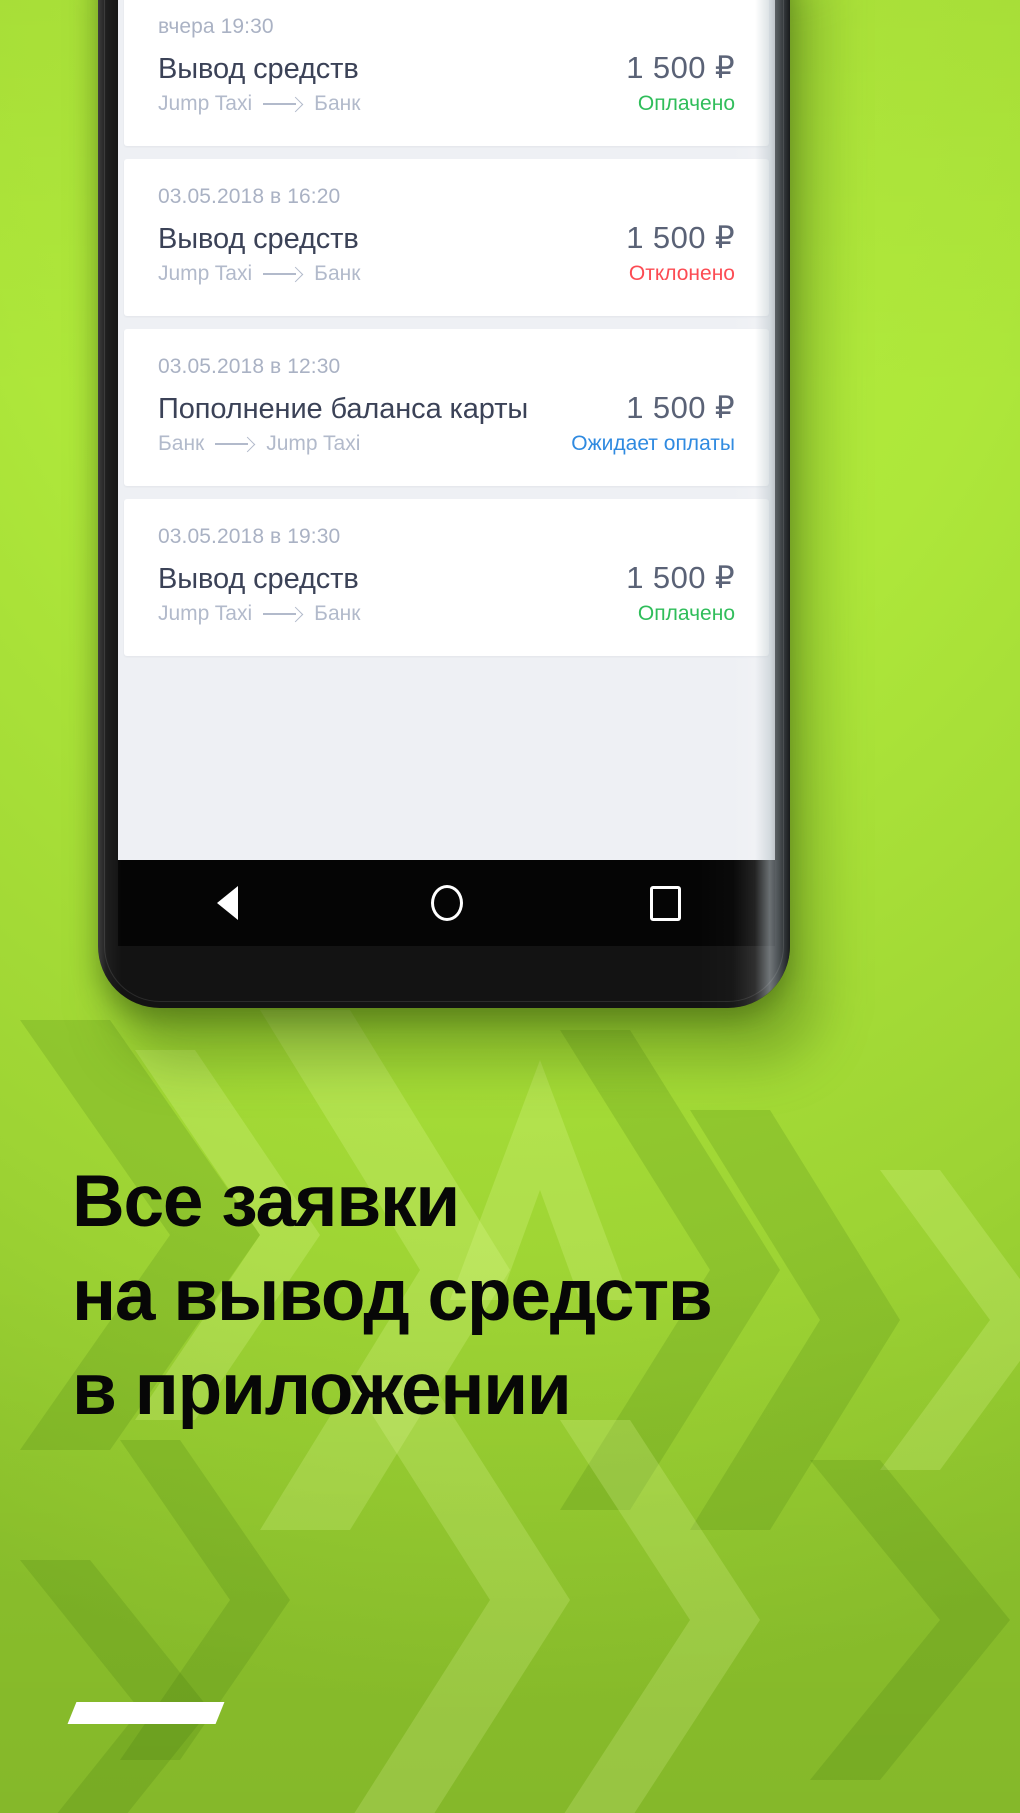 The width and height of the screenshot is (1020, 1813). Describe the element at coordinates (146, 1713) in the screenshot. I see `accent-bar` at that location.